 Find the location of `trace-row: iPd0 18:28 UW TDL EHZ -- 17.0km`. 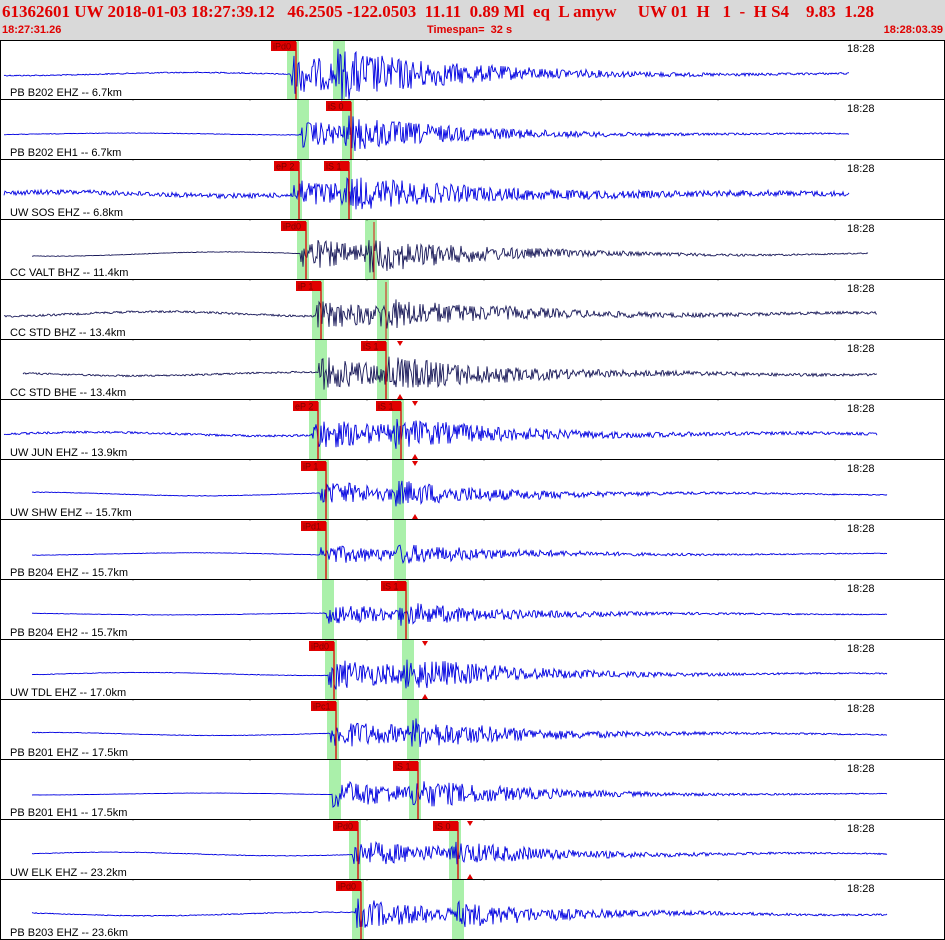

trace-row: iPd0 18:28 UW TDL EHZ -- 17.0km is located at coordinates (472, 670).